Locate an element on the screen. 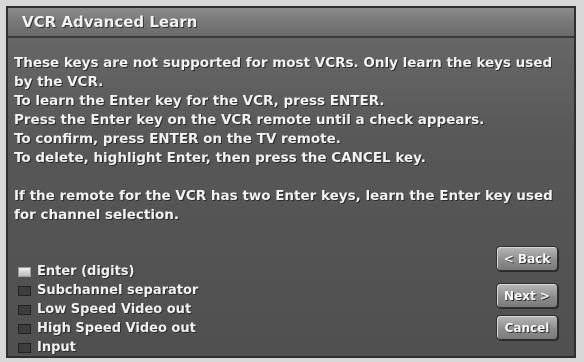 Image resolution: width=584 pixels, height=362 pixels. key-label: Enter (digits) is located at coordinates (86, 271).